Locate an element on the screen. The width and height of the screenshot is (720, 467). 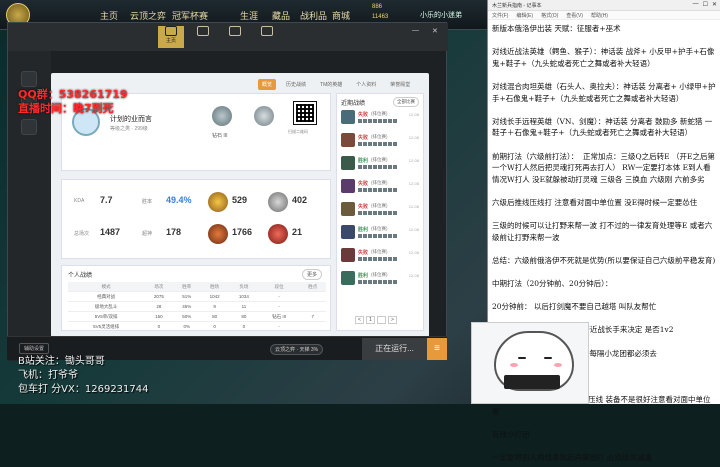
winrate-value: 49.4% is located at coordinates (179, 200).